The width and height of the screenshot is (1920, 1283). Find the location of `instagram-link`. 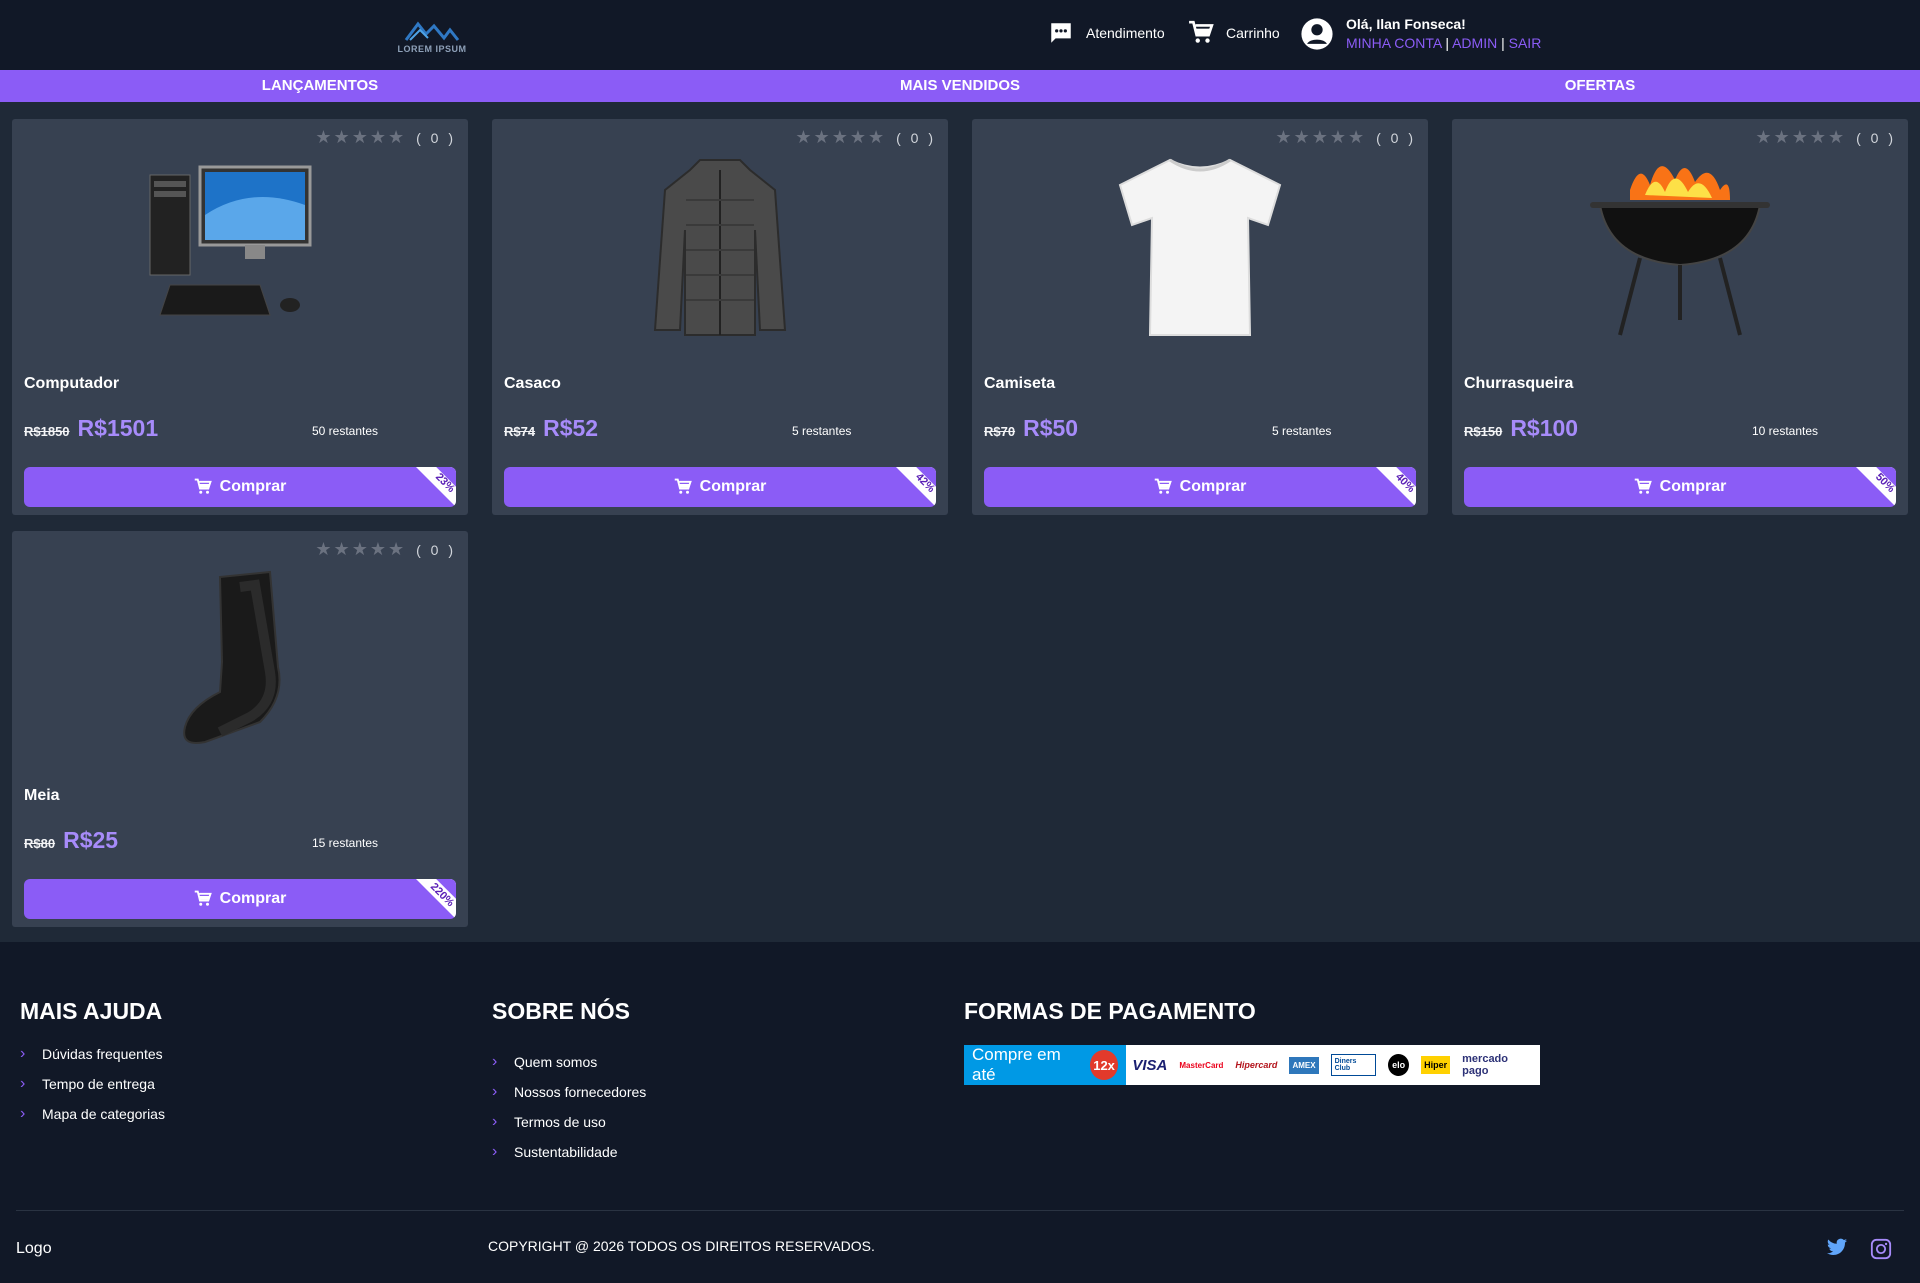

instagram-link is located at coordinates (1881, 1251).